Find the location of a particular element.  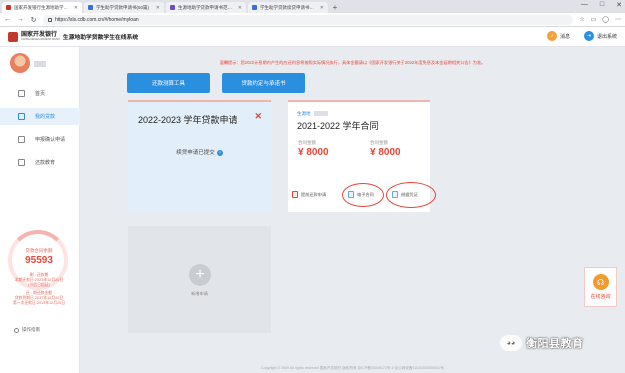

repayment-calculator-button: 还款测算工具 is located at coordinates (168, 83).